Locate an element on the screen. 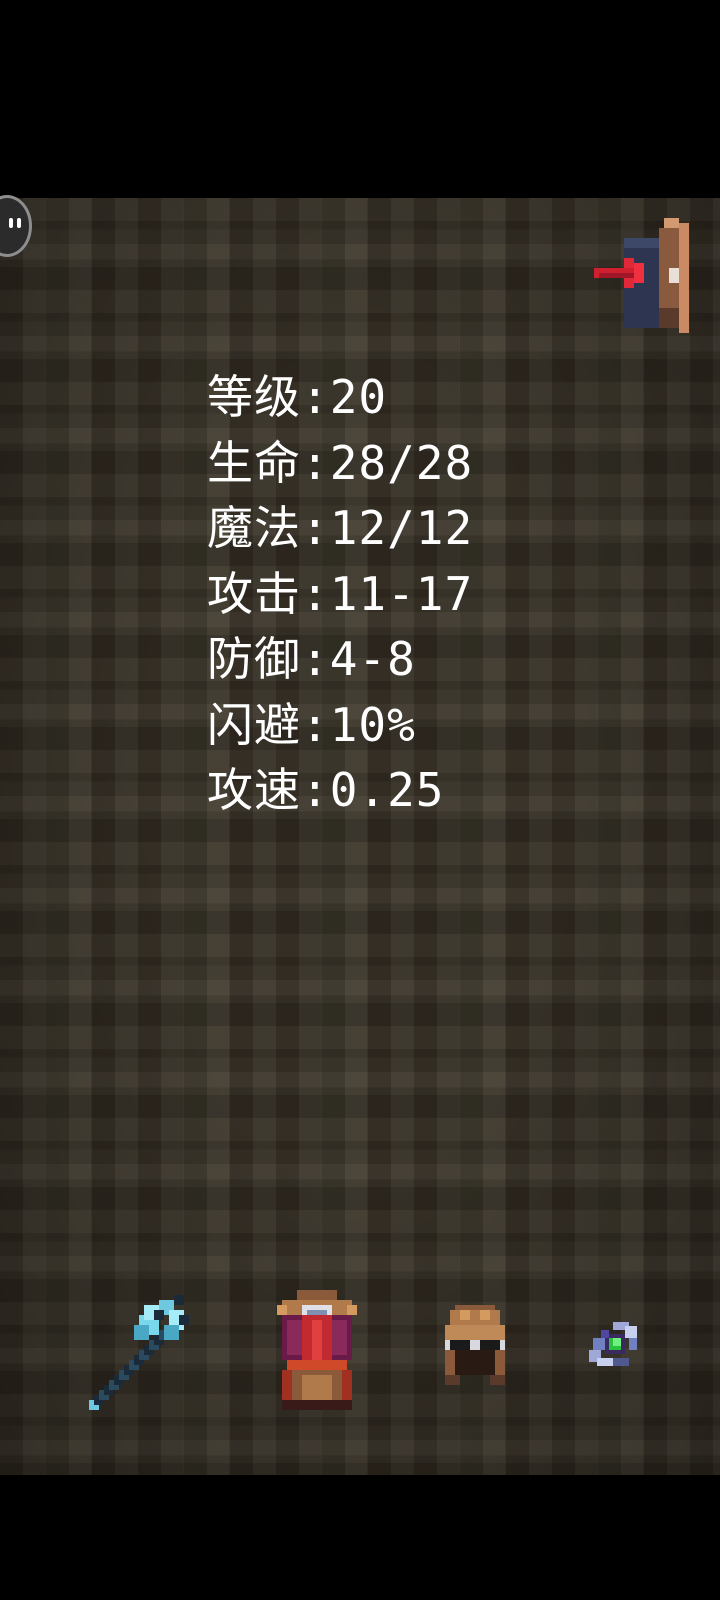  stat-dodge: 闪避:10% is located at coordinates (387, 731).